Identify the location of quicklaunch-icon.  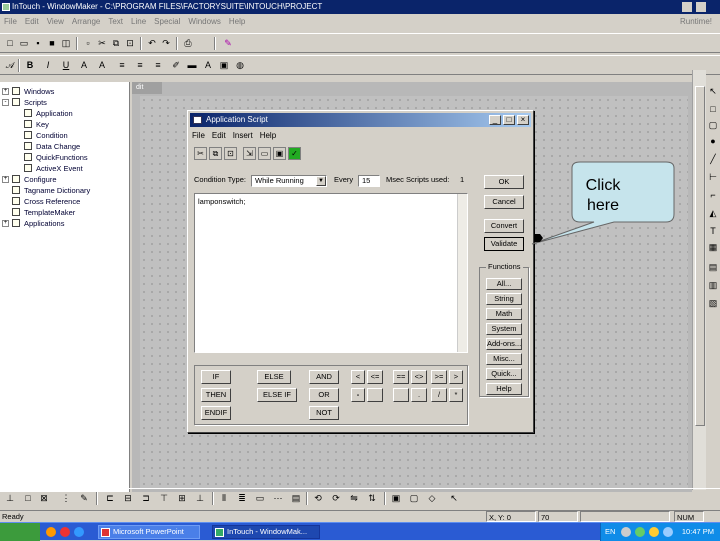
(79, 532).